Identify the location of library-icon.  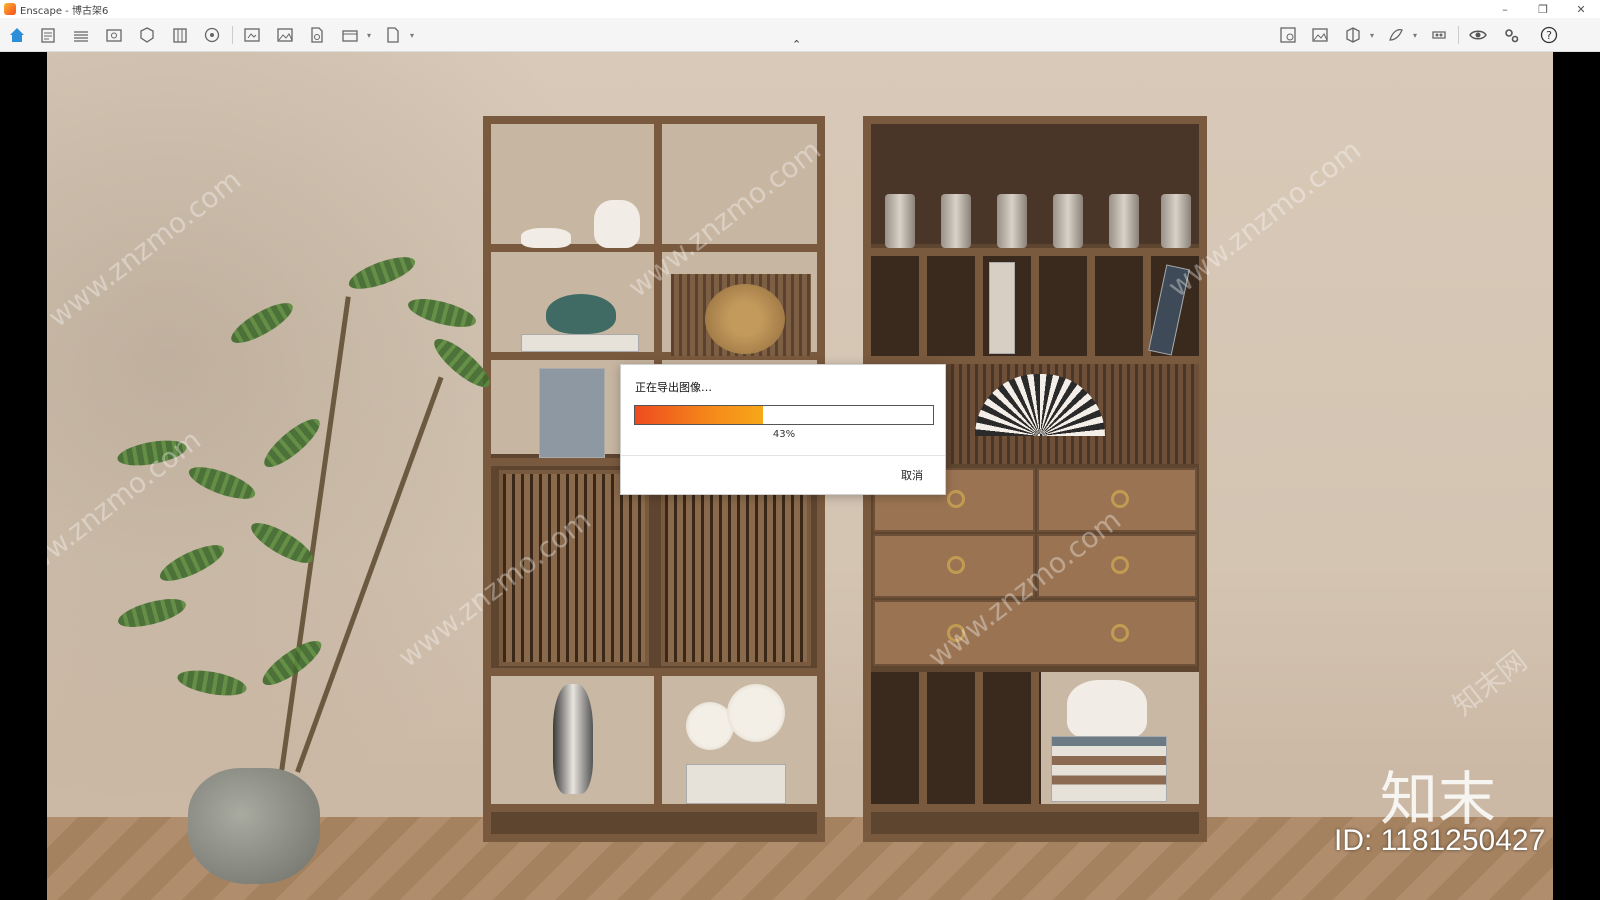
(180, 35).